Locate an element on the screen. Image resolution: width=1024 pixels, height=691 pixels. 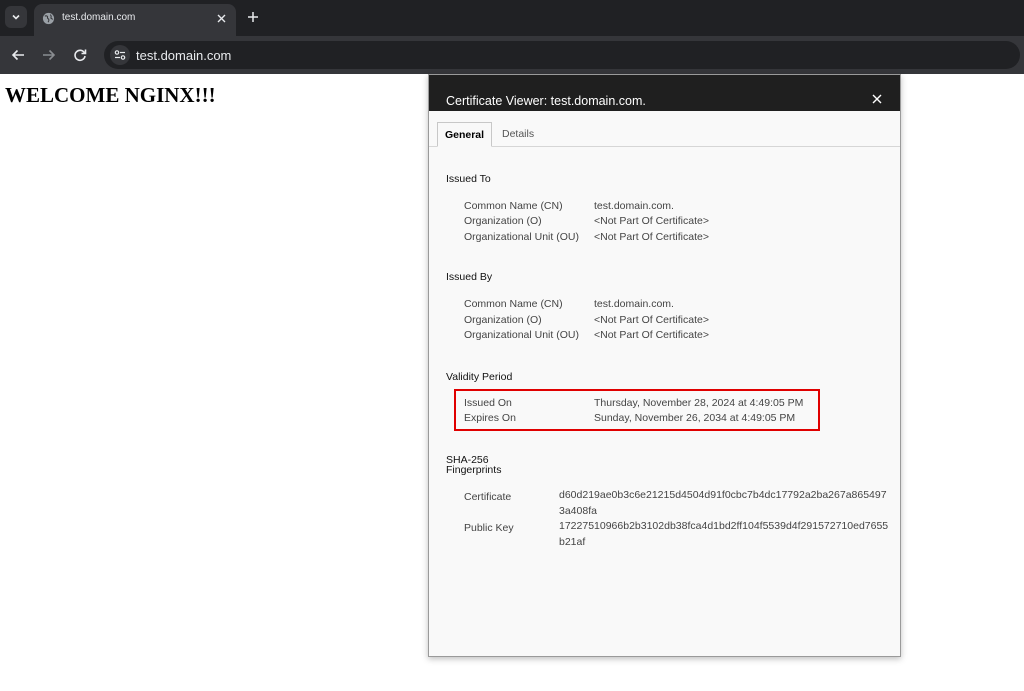
dialog-header: Certificate Viewer: test.domain.com. is located at coordinates (664, 93).